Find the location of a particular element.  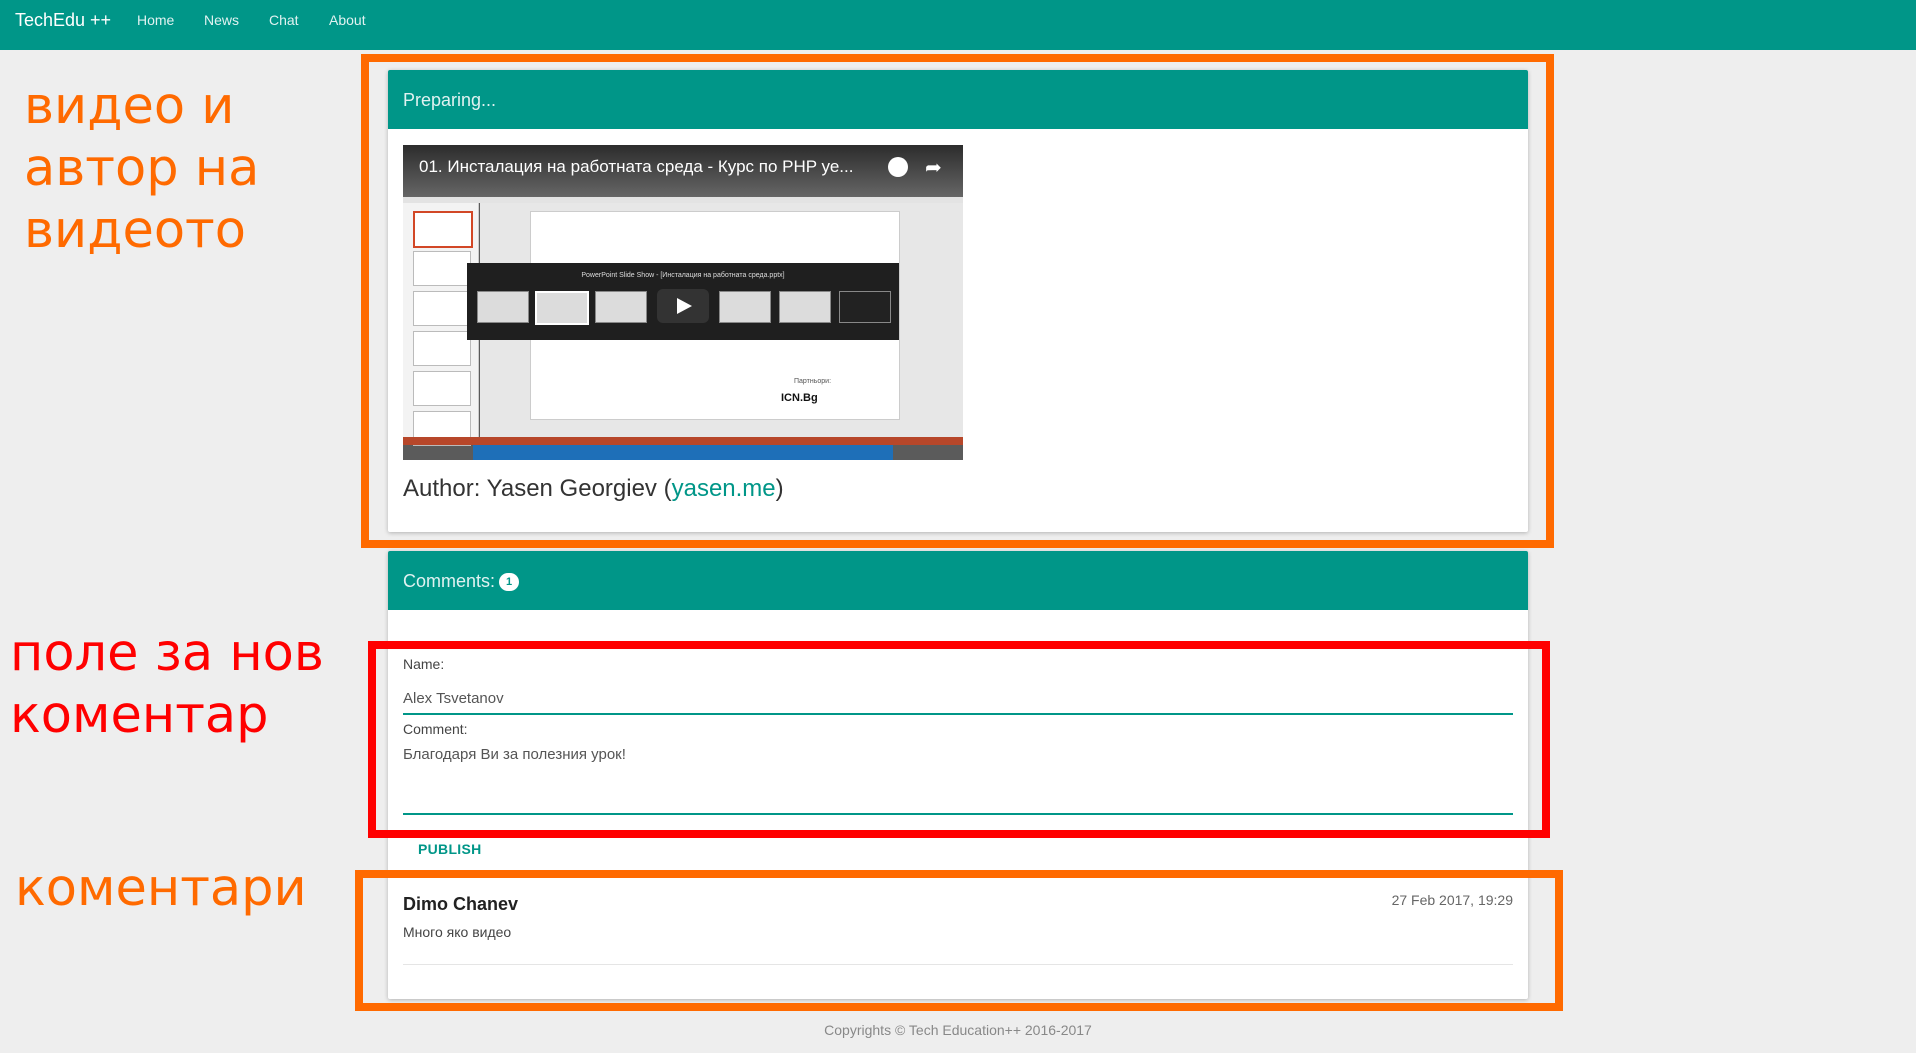

comments-annotation-note: коментари is located at coordinates (161, 889).